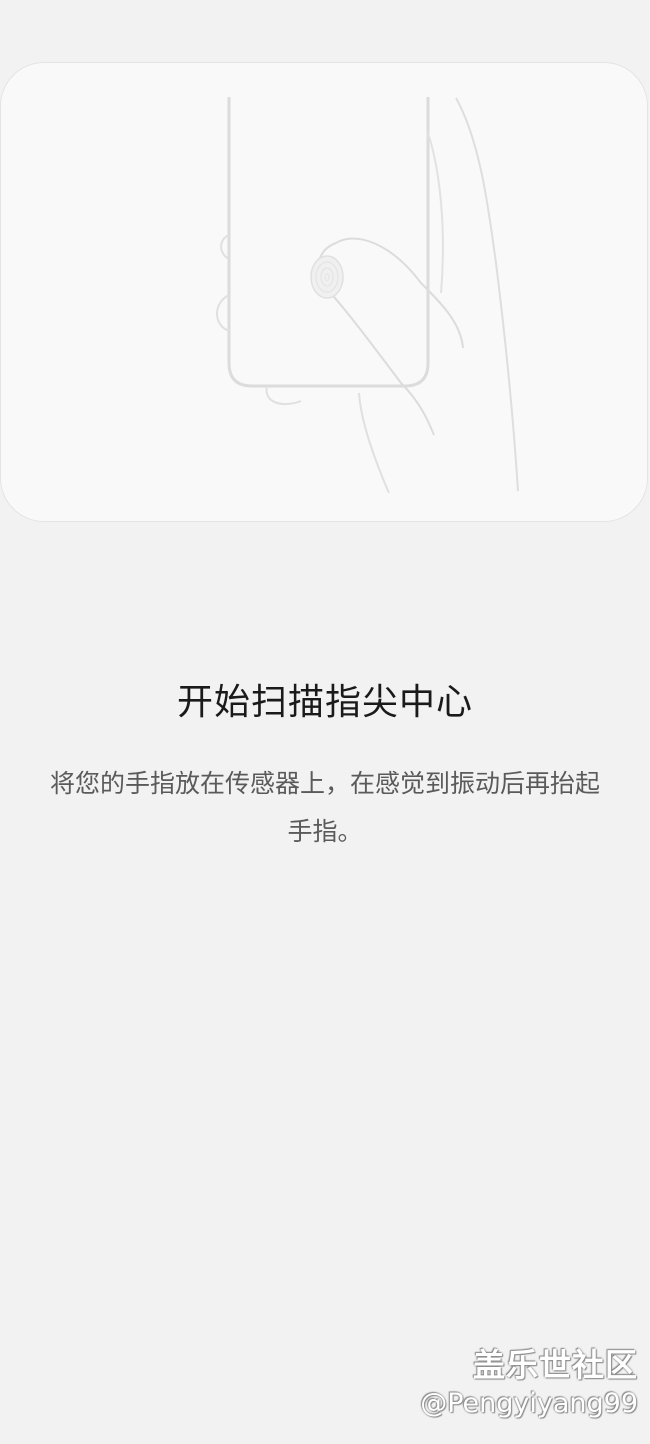 The image size is (650, 1444). What do you see at coordinates (324, 702) in the screenshot?
I see `page-title: 开始扫描指尖中心` at bounding box center [324, 702].